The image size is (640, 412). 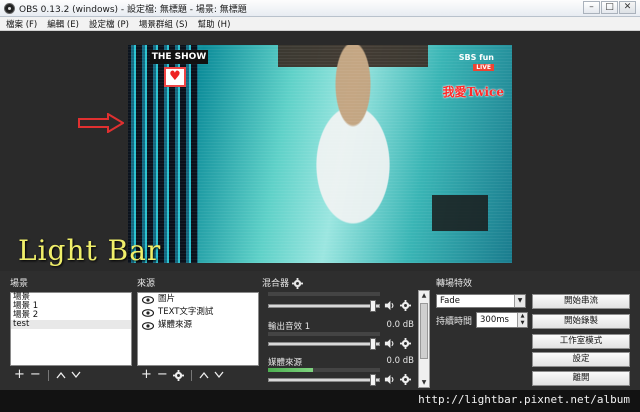 What do you see at coordinates (175, 77) in the screenshot?
I see `heart-image-source: ♥` at bounding box center [175, 77].